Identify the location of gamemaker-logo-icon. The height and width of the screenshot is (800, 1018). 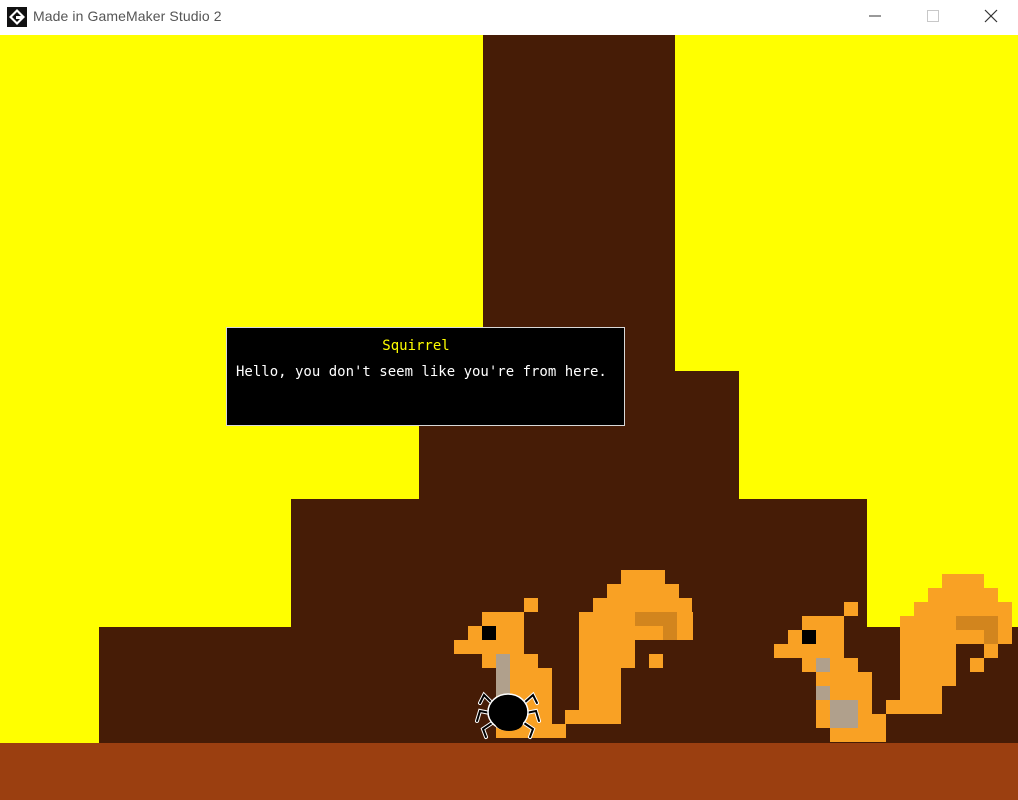
(17, 17).